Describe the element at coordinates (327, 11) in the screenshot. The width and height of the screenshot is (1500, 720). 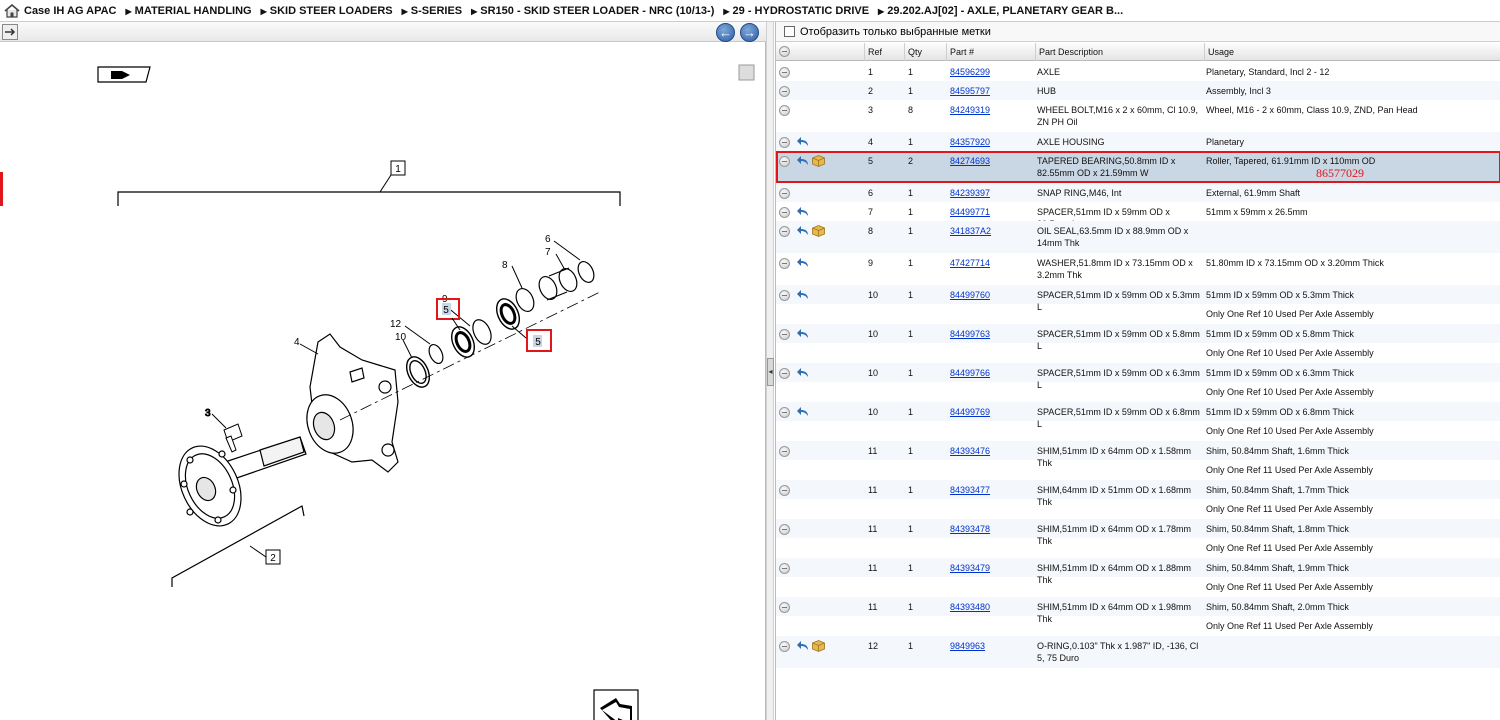
I see `breadcrumb-item: ▶ SKID STEER LOADERS` at that location.